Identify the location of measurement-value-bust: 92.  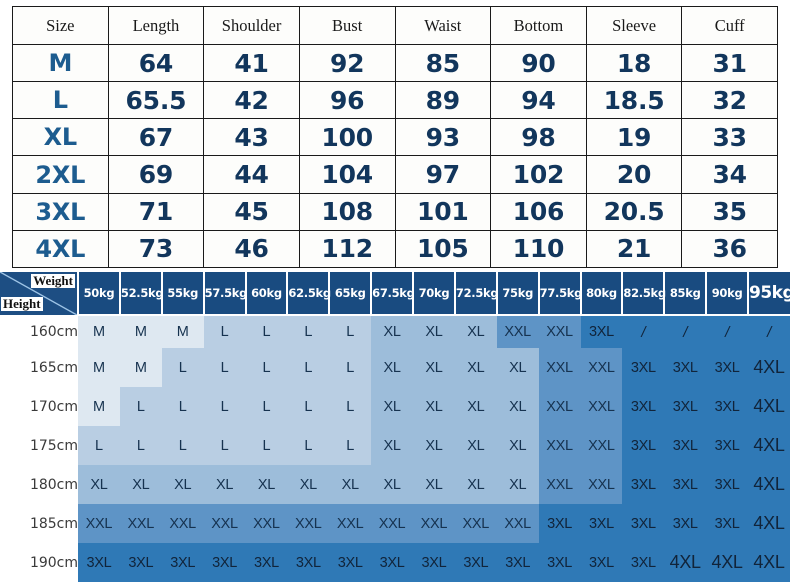
(347, 63).